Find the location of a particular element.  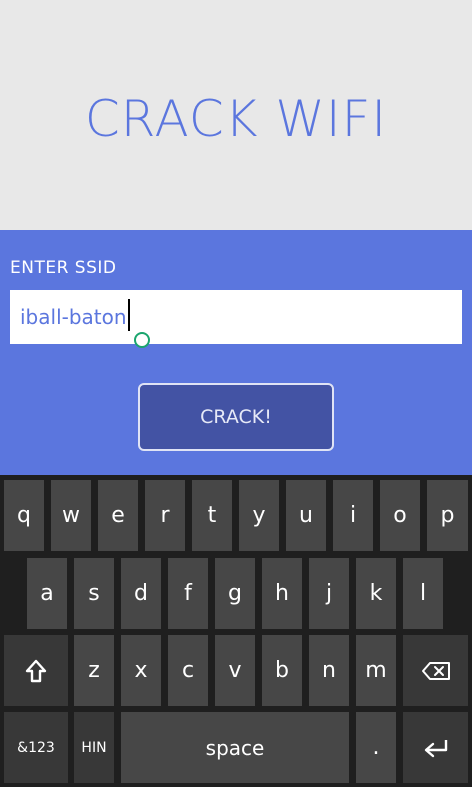

key-t: t is located at coordinates (212, 515).